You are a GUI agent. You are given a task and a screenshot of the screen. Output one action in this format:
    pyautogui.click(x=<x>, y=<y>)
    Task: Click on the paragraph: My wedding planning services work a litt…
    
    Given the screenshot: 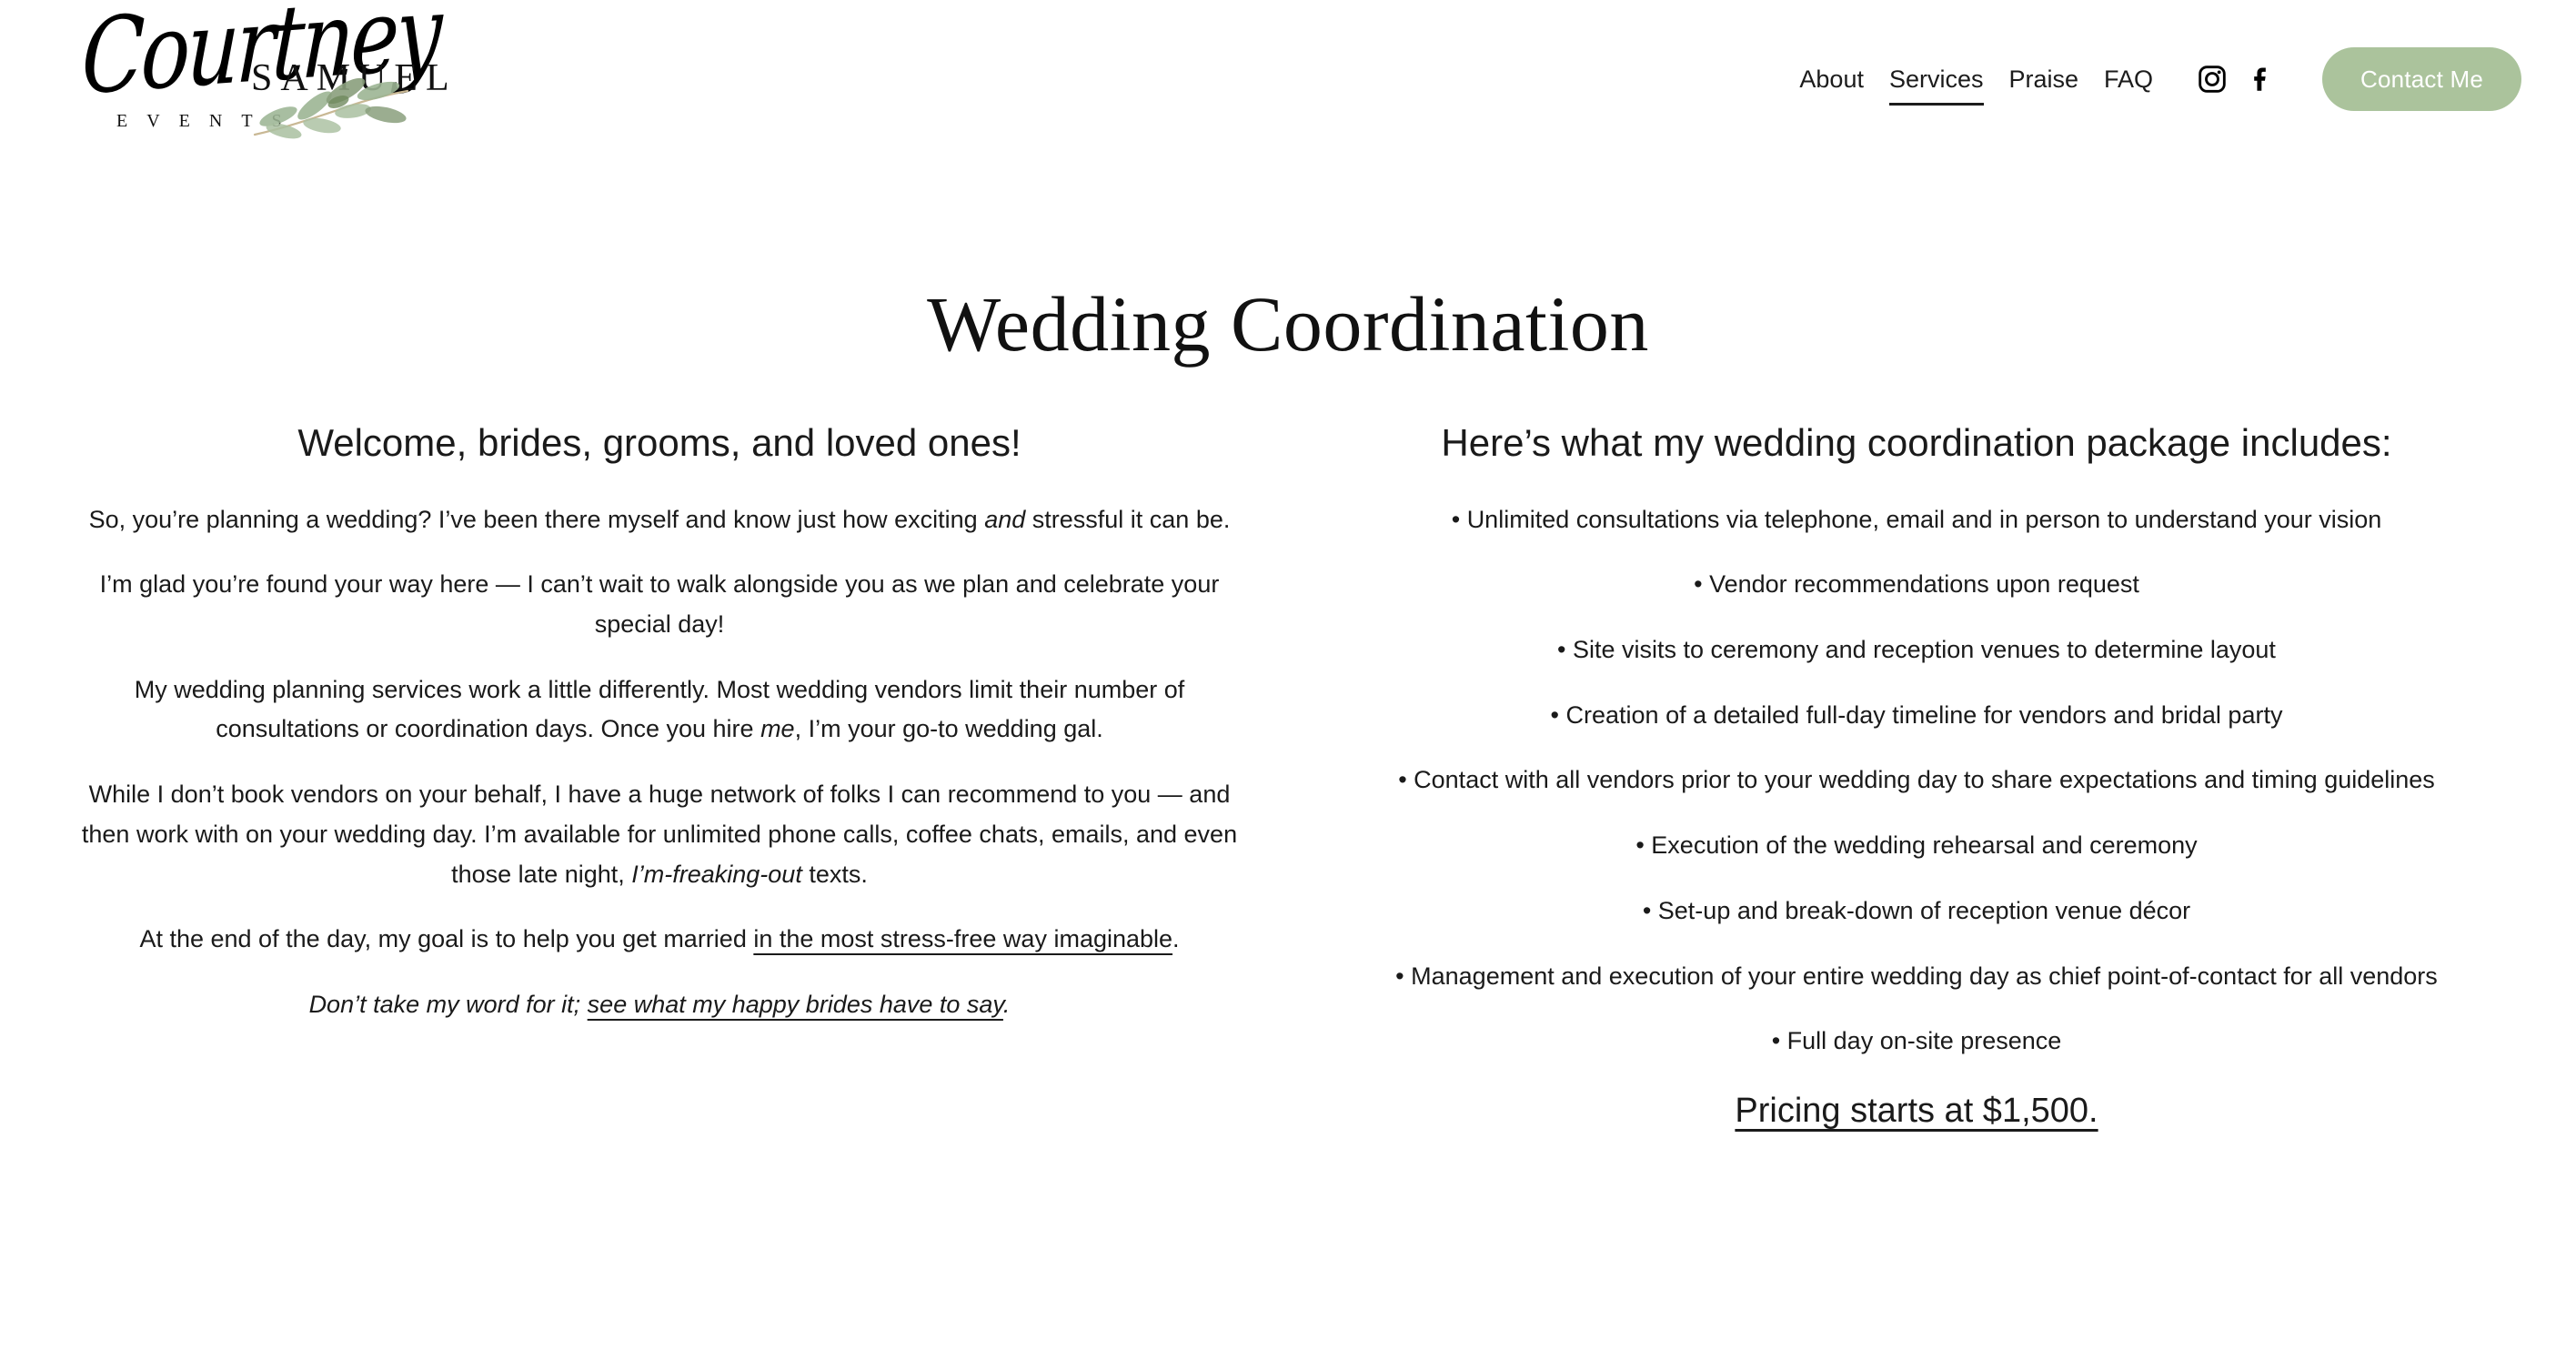 What is the action you would take?
    pyautogui.click(x=659, y=710)
    